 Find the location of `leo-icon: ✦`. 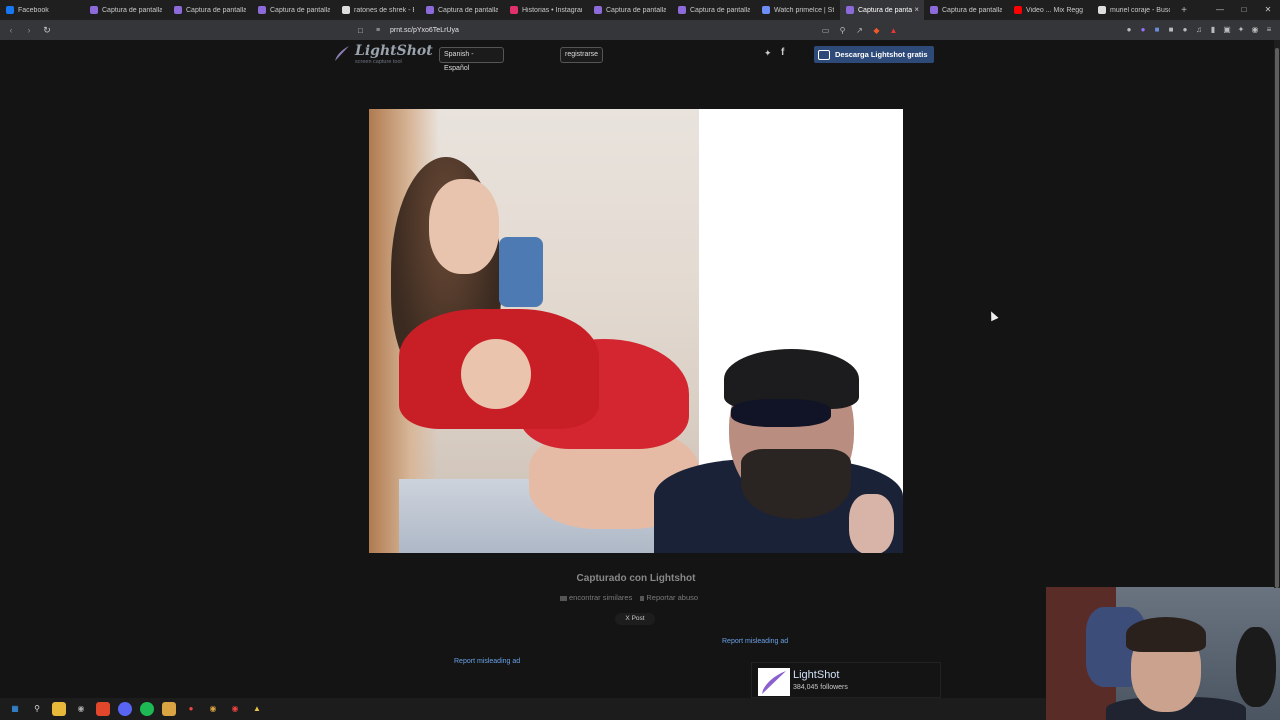

leo-icon: ✦ is located at coordinates (1241, 30).